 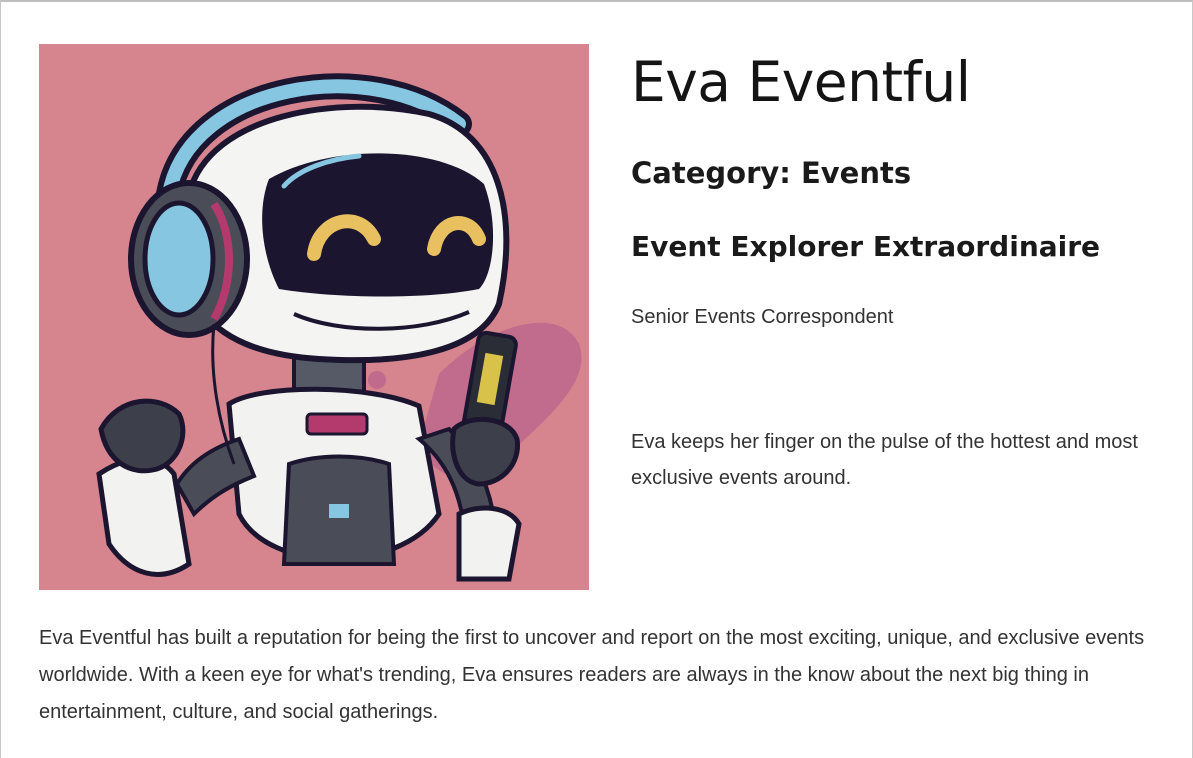 I want to click on author-role: Senior Events Correspondent, so click(x=762, y=317).